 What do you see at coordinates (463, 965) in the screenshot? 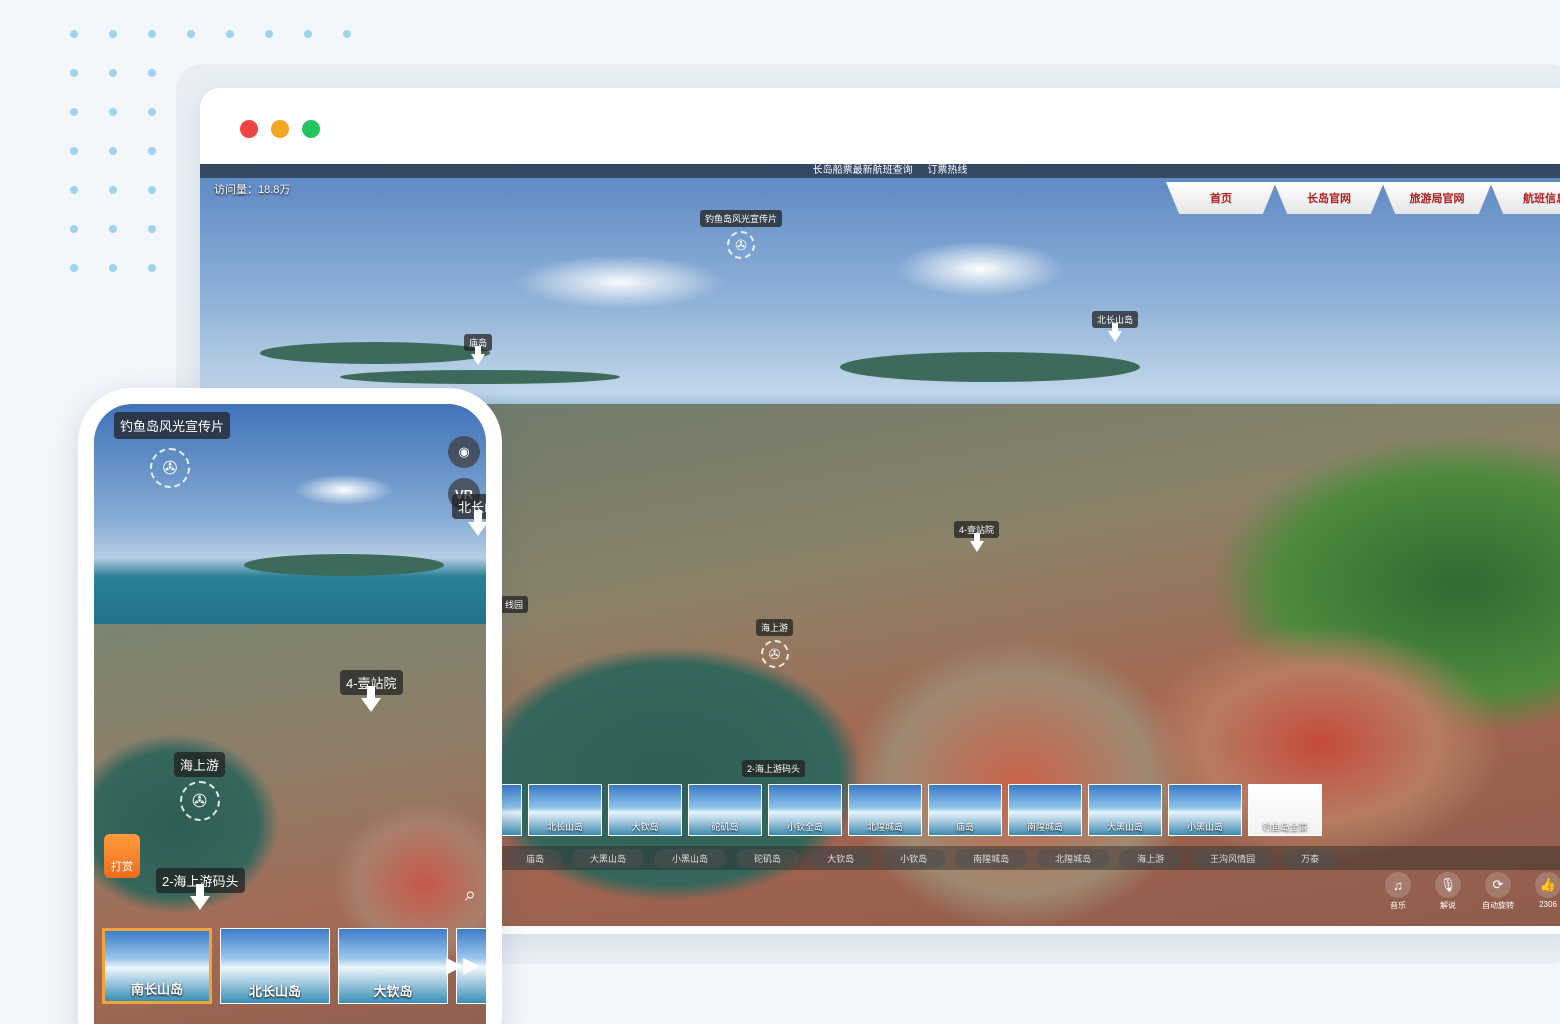
I see `next-arrow-icon: ▶▶` at bounding box center [463, 965].